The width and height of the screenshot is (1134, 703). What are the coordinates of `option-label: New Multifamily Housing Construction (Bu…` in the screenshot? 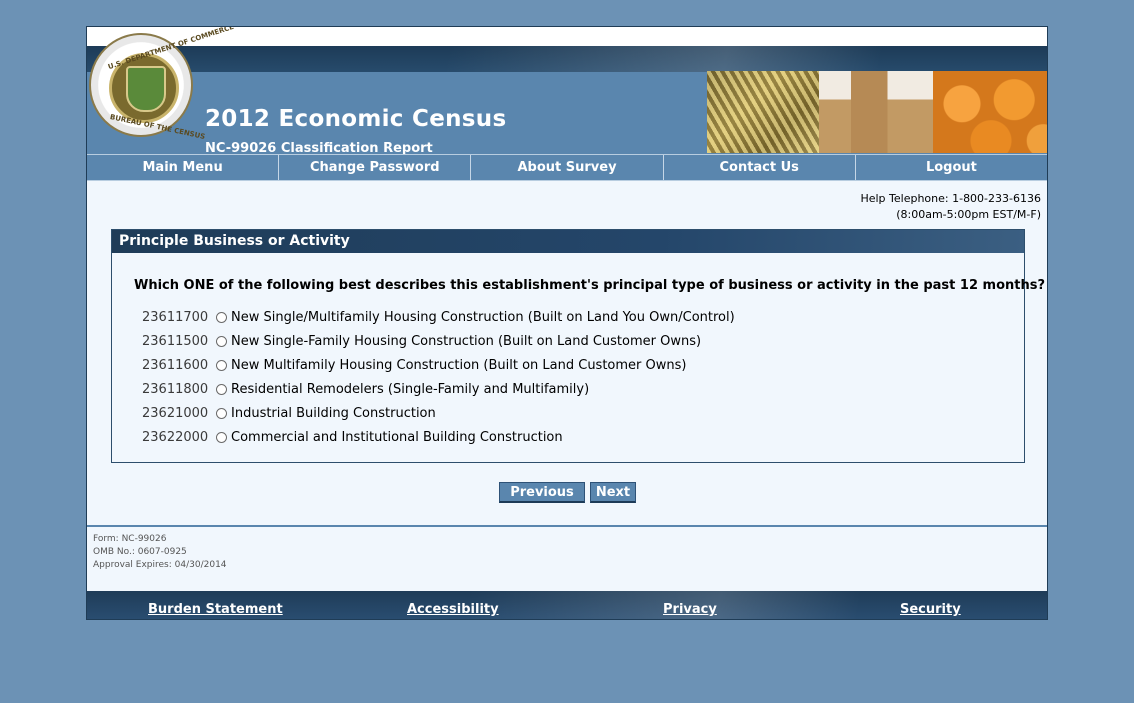 It's located at (458, 365).